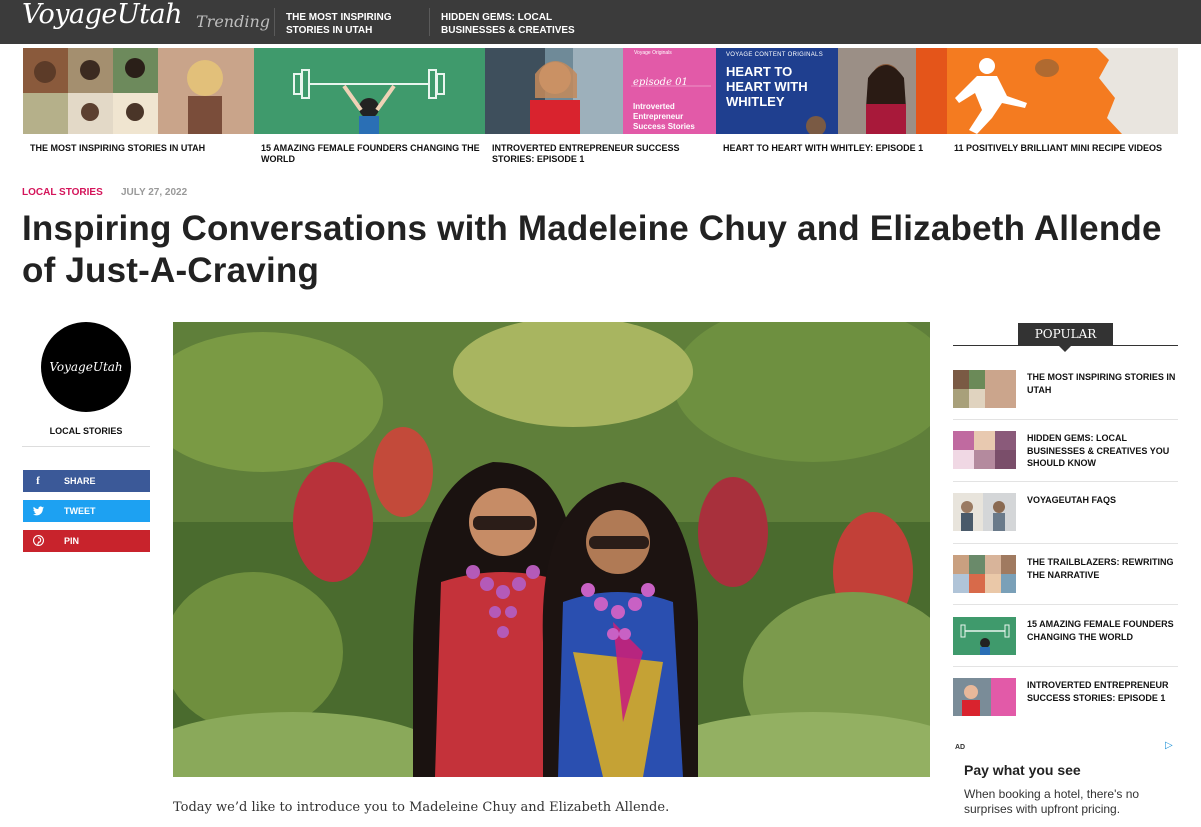  I want to click on author-avatar: VoyageUtah, so click(86, 367).